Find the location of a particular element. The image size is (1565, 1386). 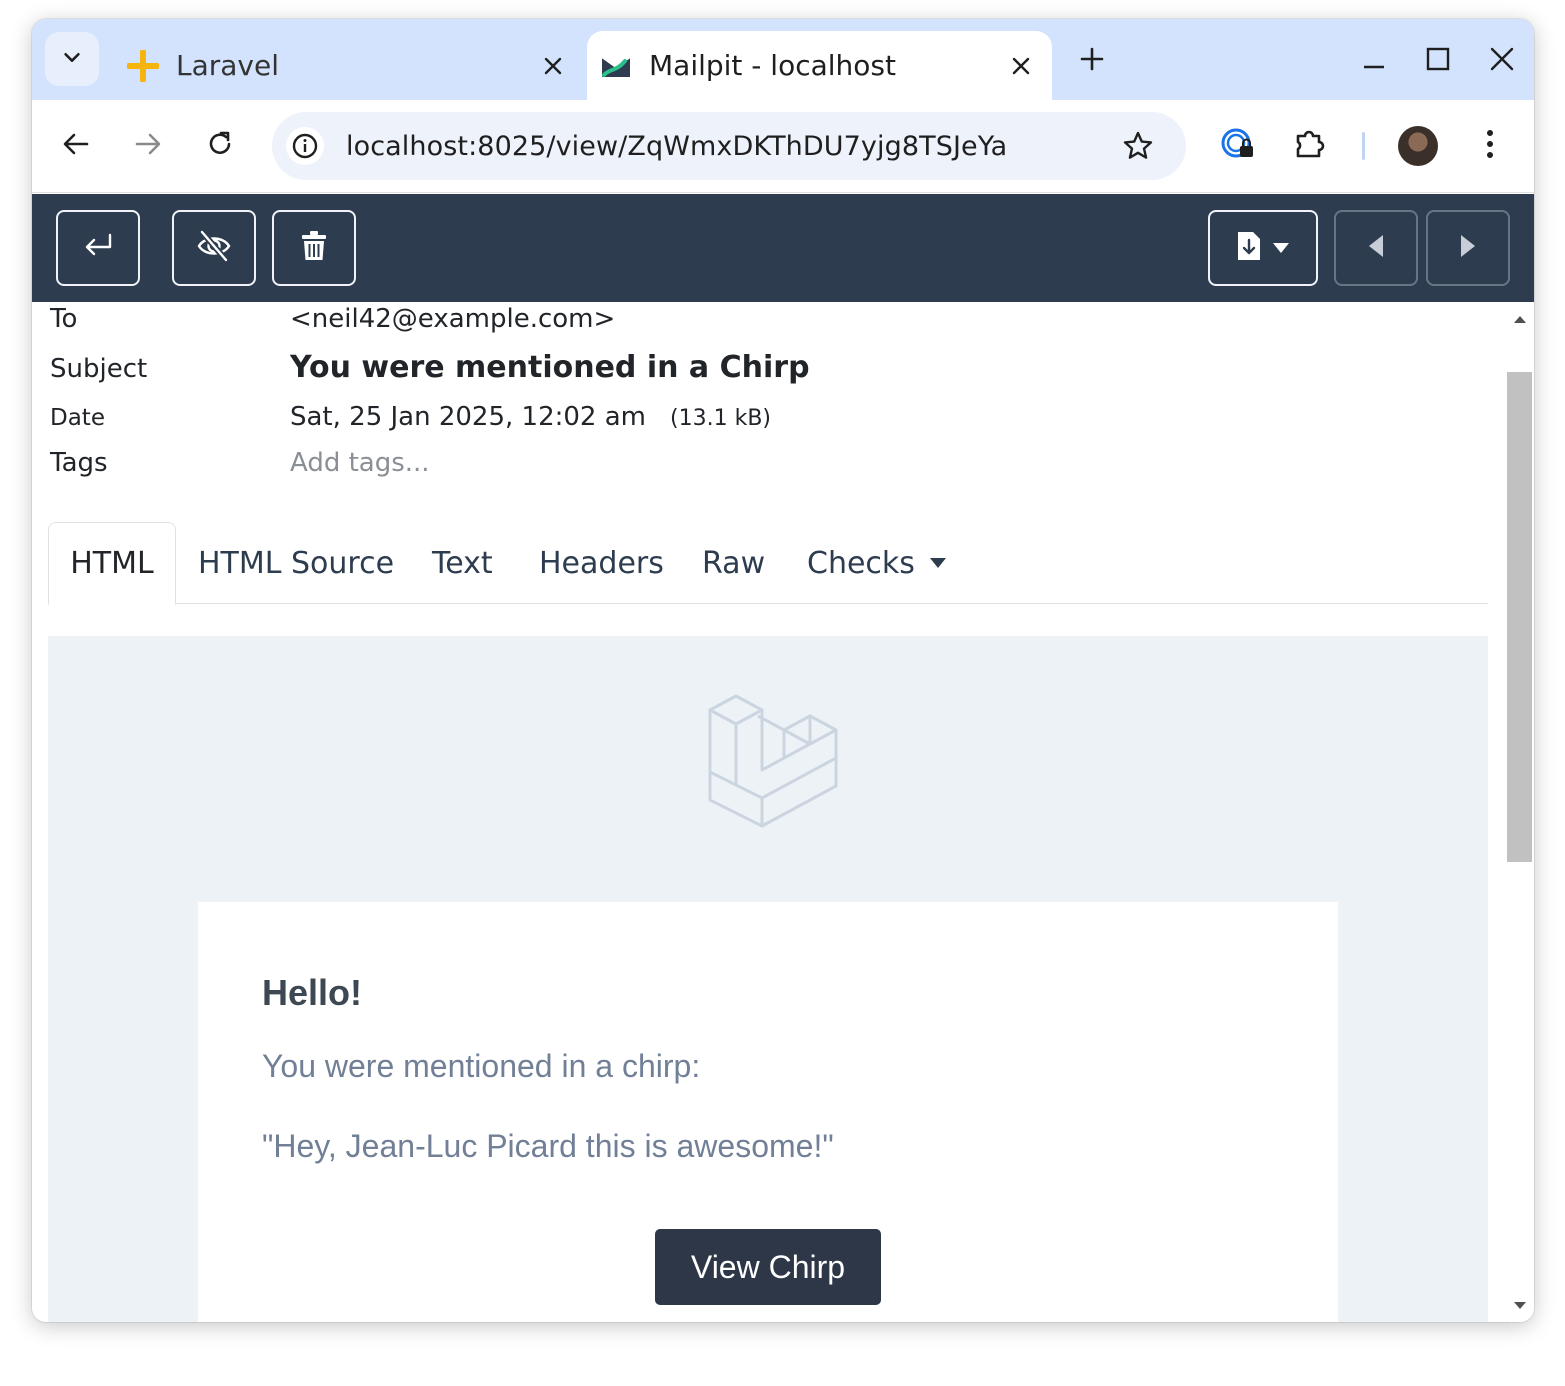

to-address: <neil42@example.com> is located at coordinates (452, 319).